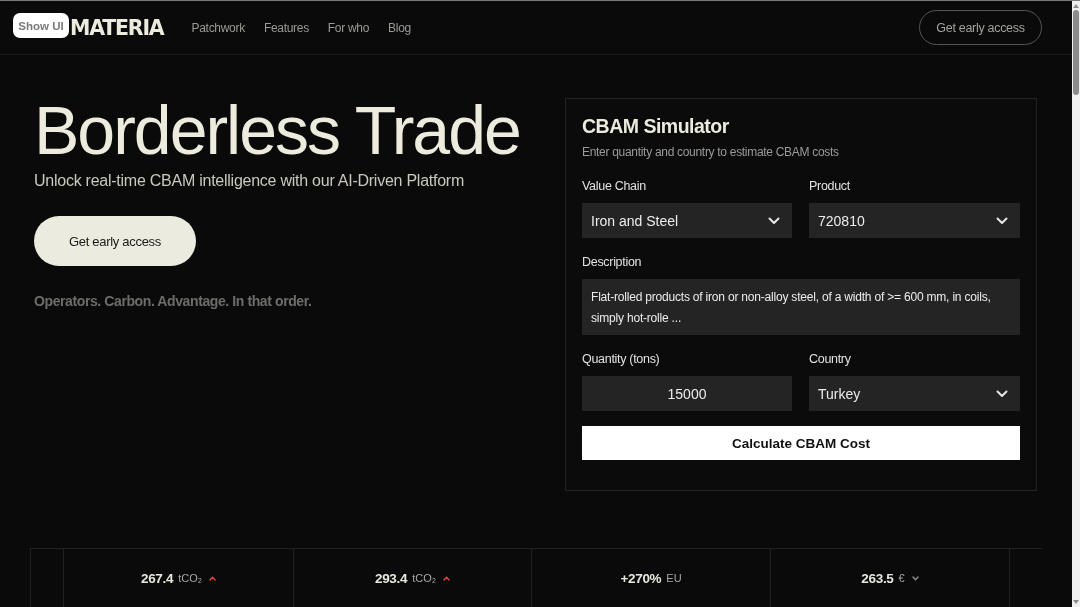  I want to click on stat-unit: EU, so click(674, 578).